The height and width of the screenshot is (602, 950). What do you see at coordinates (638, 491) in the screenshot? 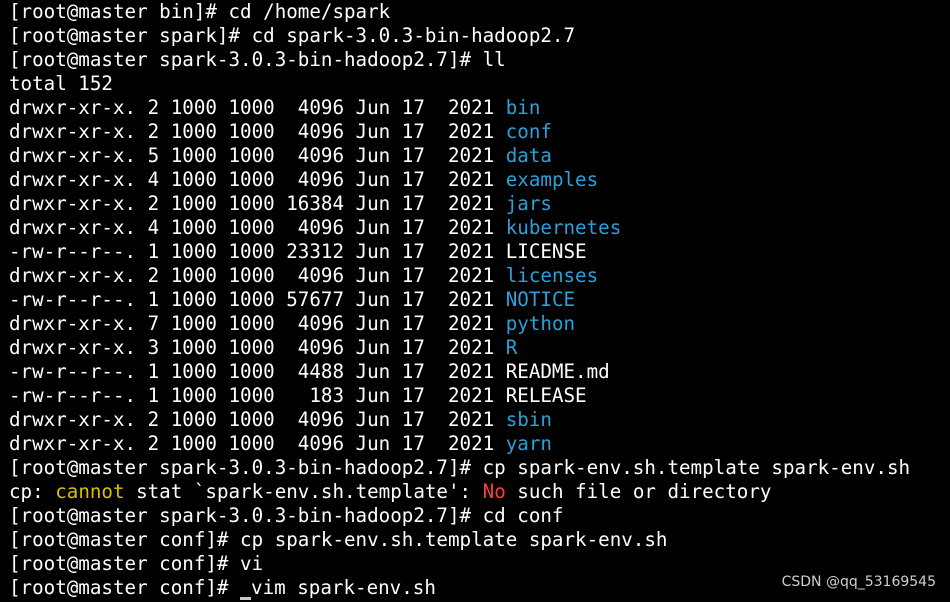
I see `terminal-text: such file or directory` at bounding box center [638, 491].